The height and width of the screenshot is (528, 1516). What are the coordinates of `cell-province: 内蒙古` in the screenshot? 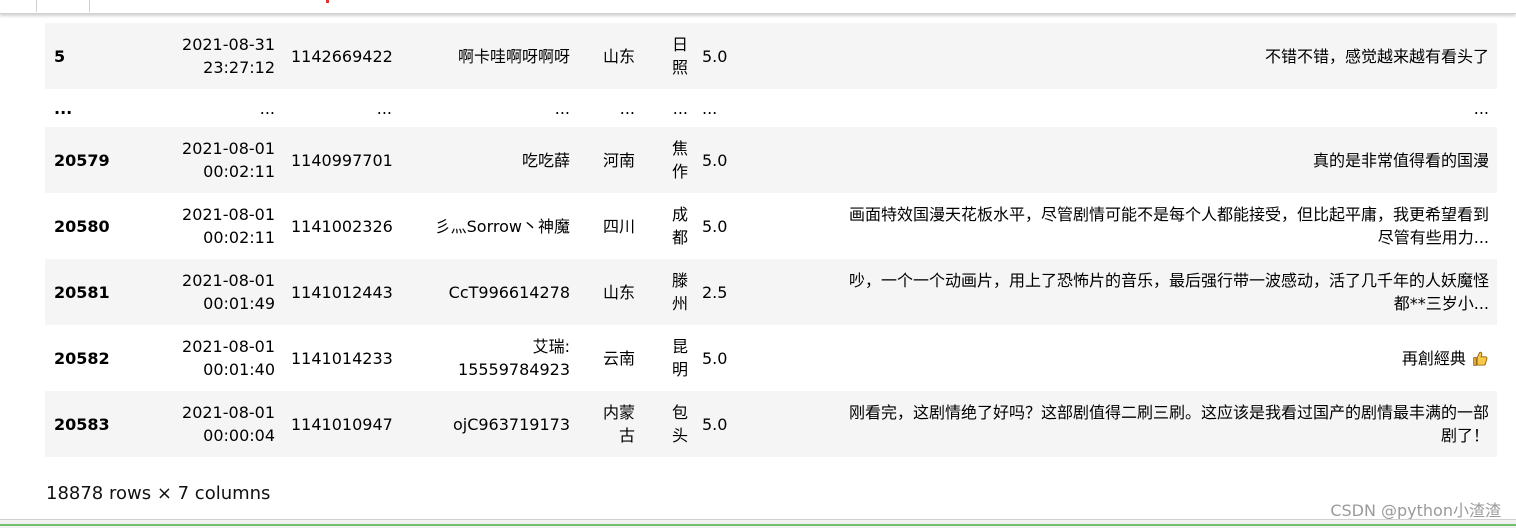 It's located at (610, 424).